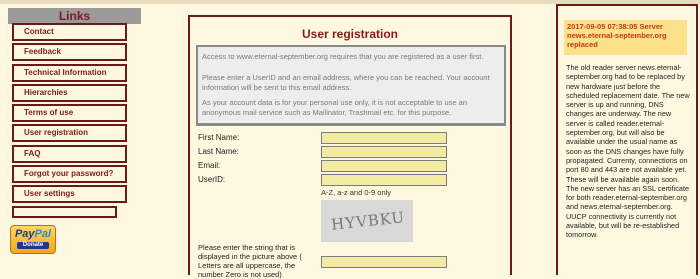 The image size is (700, 279). What do you see at coordinates (33, 234) in the screenshot?
I see `paypal-logo: PayPal` at bounding box center [33, 234].